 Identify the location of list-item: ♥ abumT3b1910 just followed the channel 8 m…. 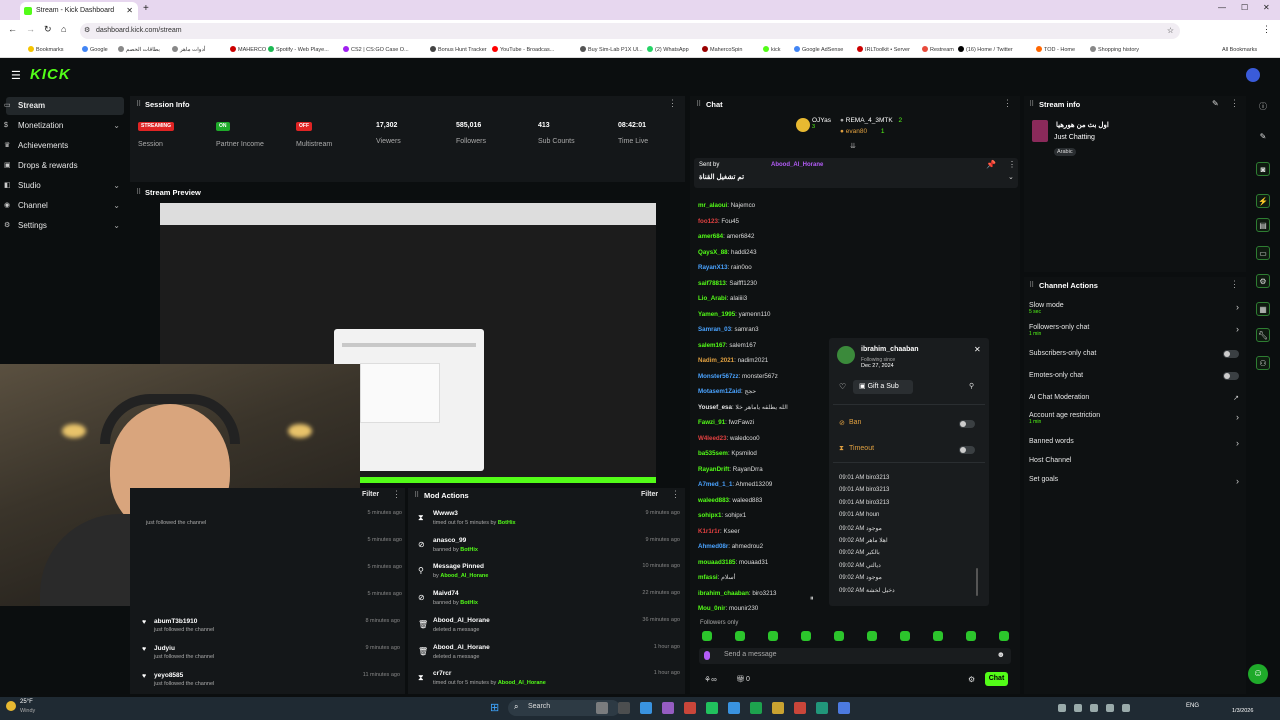
(271, 628).